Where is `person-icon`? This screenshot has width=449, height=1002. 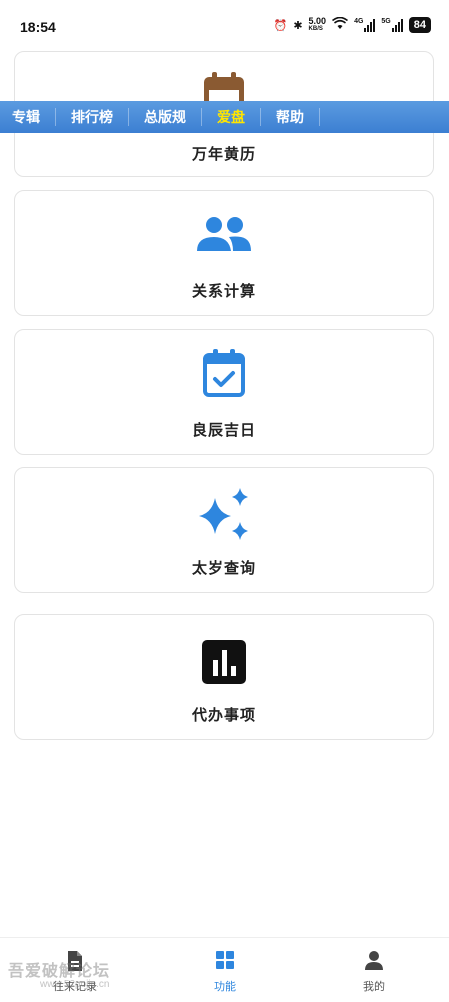
person-icon is located at coordinates (374, 962).